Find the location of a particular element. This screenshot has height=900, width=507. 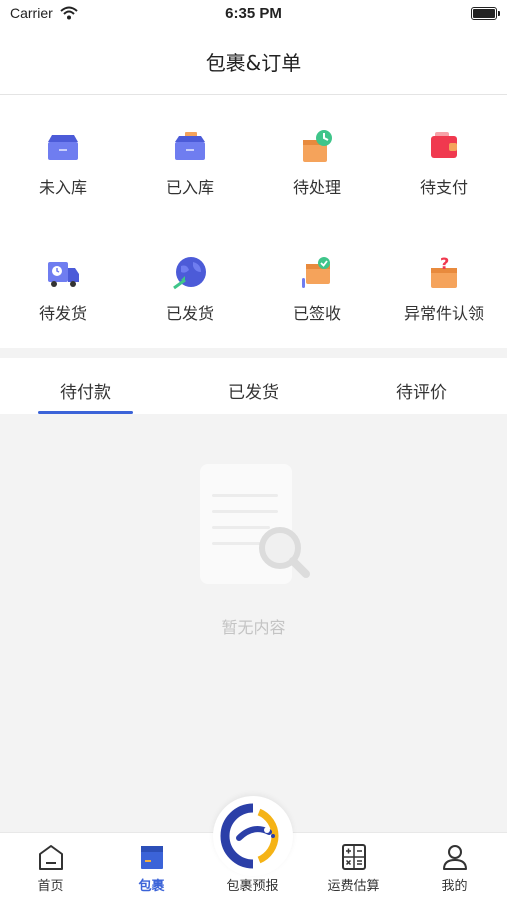

page-title: 包裹&订单 is located at coordinates (253, 63).